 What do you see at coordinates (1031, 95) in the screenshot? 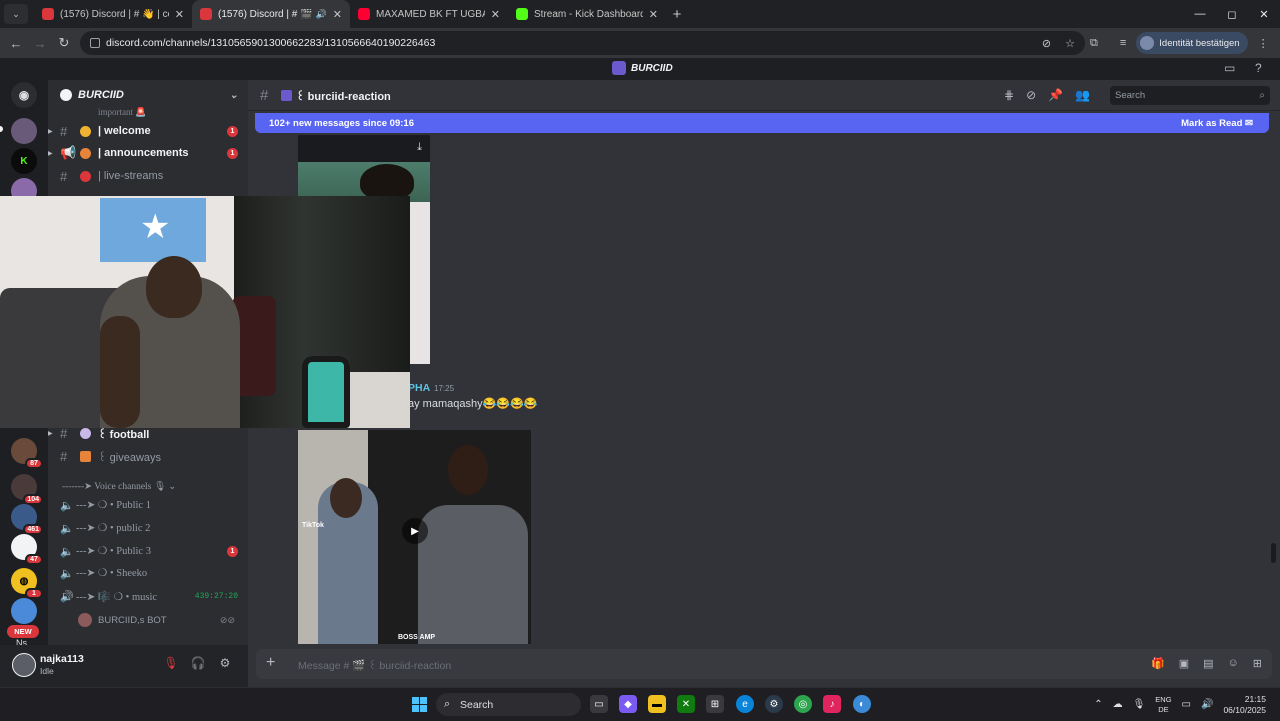
I see `notifications-muted-icon: ⊘` at bounding box center [1031, 95].